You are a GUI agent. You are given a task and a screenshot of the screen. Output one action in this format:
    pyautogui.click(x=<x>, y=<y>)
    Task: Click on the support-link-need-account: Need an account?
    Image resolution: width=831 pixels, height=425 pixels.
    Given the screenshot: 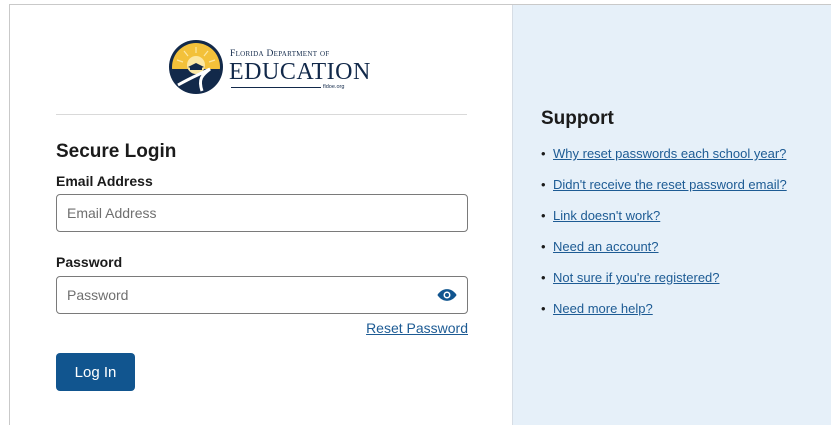 What is the action you would take?
    pyautogui.click(x=606, y=246)
    